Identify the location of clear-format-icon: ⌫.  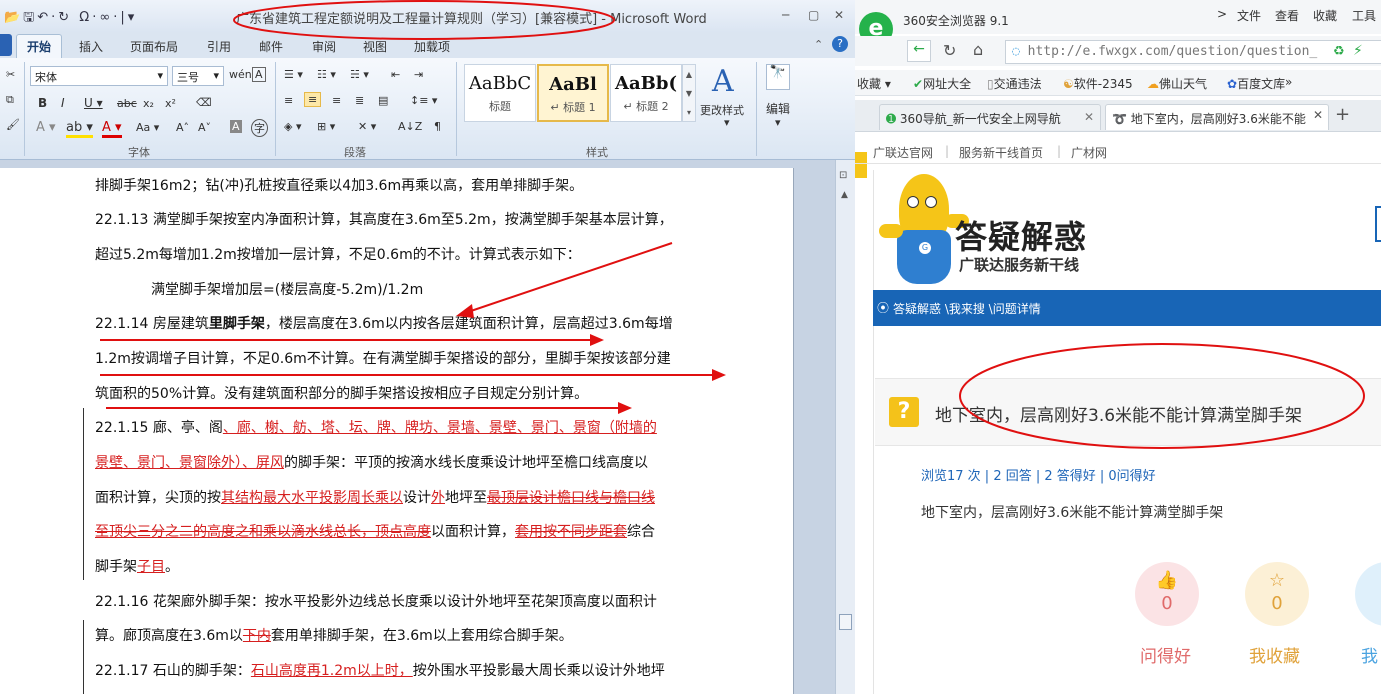
(204, 102).